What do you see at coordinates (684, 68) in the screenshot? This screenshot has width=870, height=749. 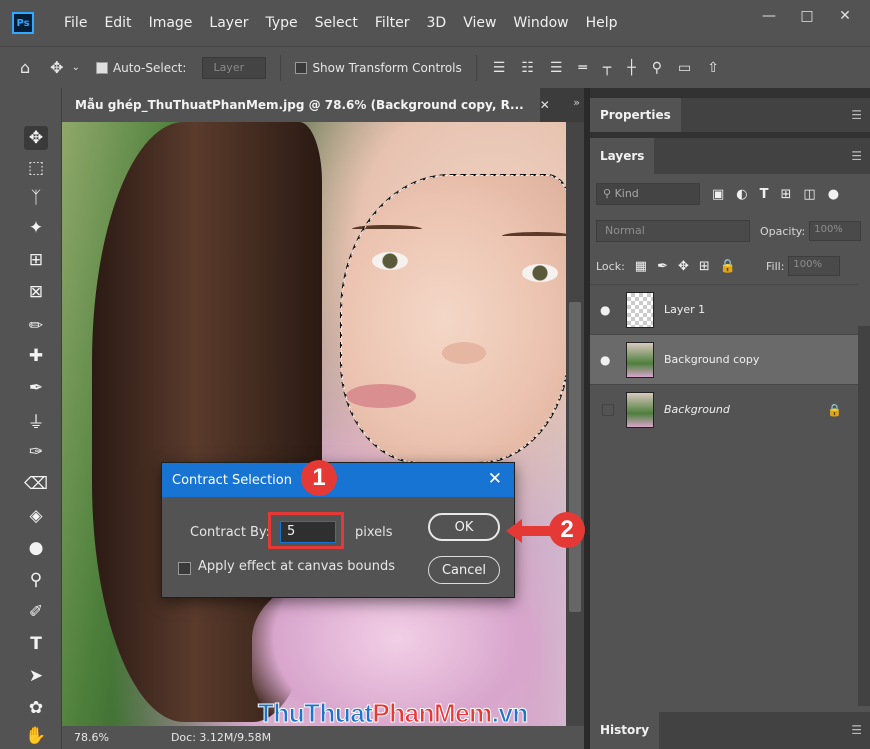 I see `workspace-icon: ▭` at bounding box center [684, 68].